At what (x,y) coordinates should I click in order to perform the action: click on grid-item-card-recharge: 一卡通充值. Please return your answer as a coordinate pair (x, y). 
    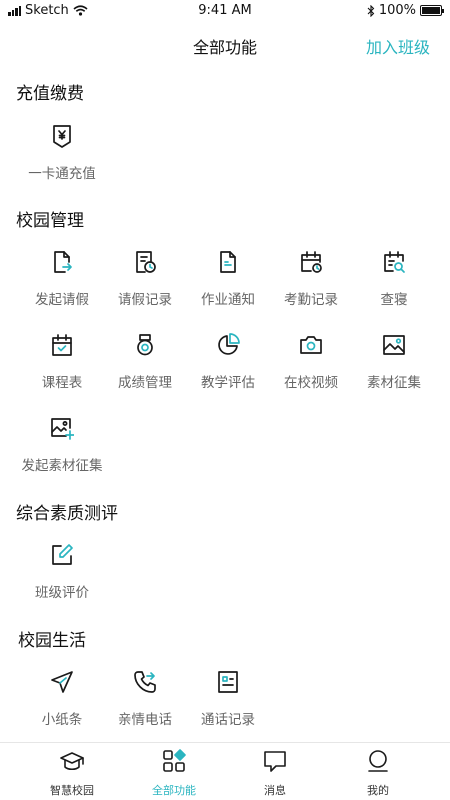
    Looking at the image, I should click on (62, 159).